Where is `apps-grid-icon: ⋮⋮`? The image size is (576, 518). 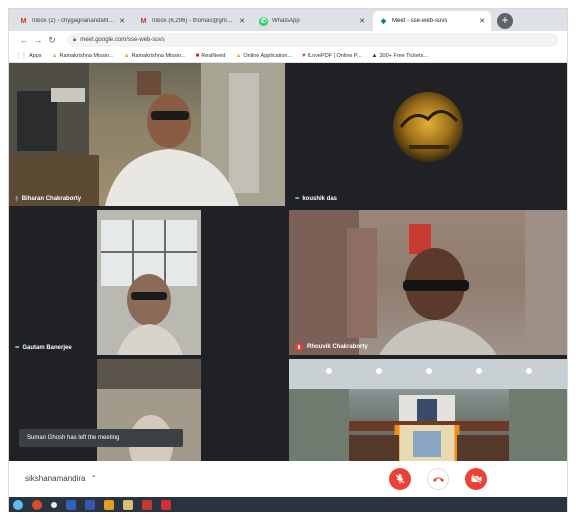 apps-grid-icon: ⋮⋮ is located at coordinates (21, 56).